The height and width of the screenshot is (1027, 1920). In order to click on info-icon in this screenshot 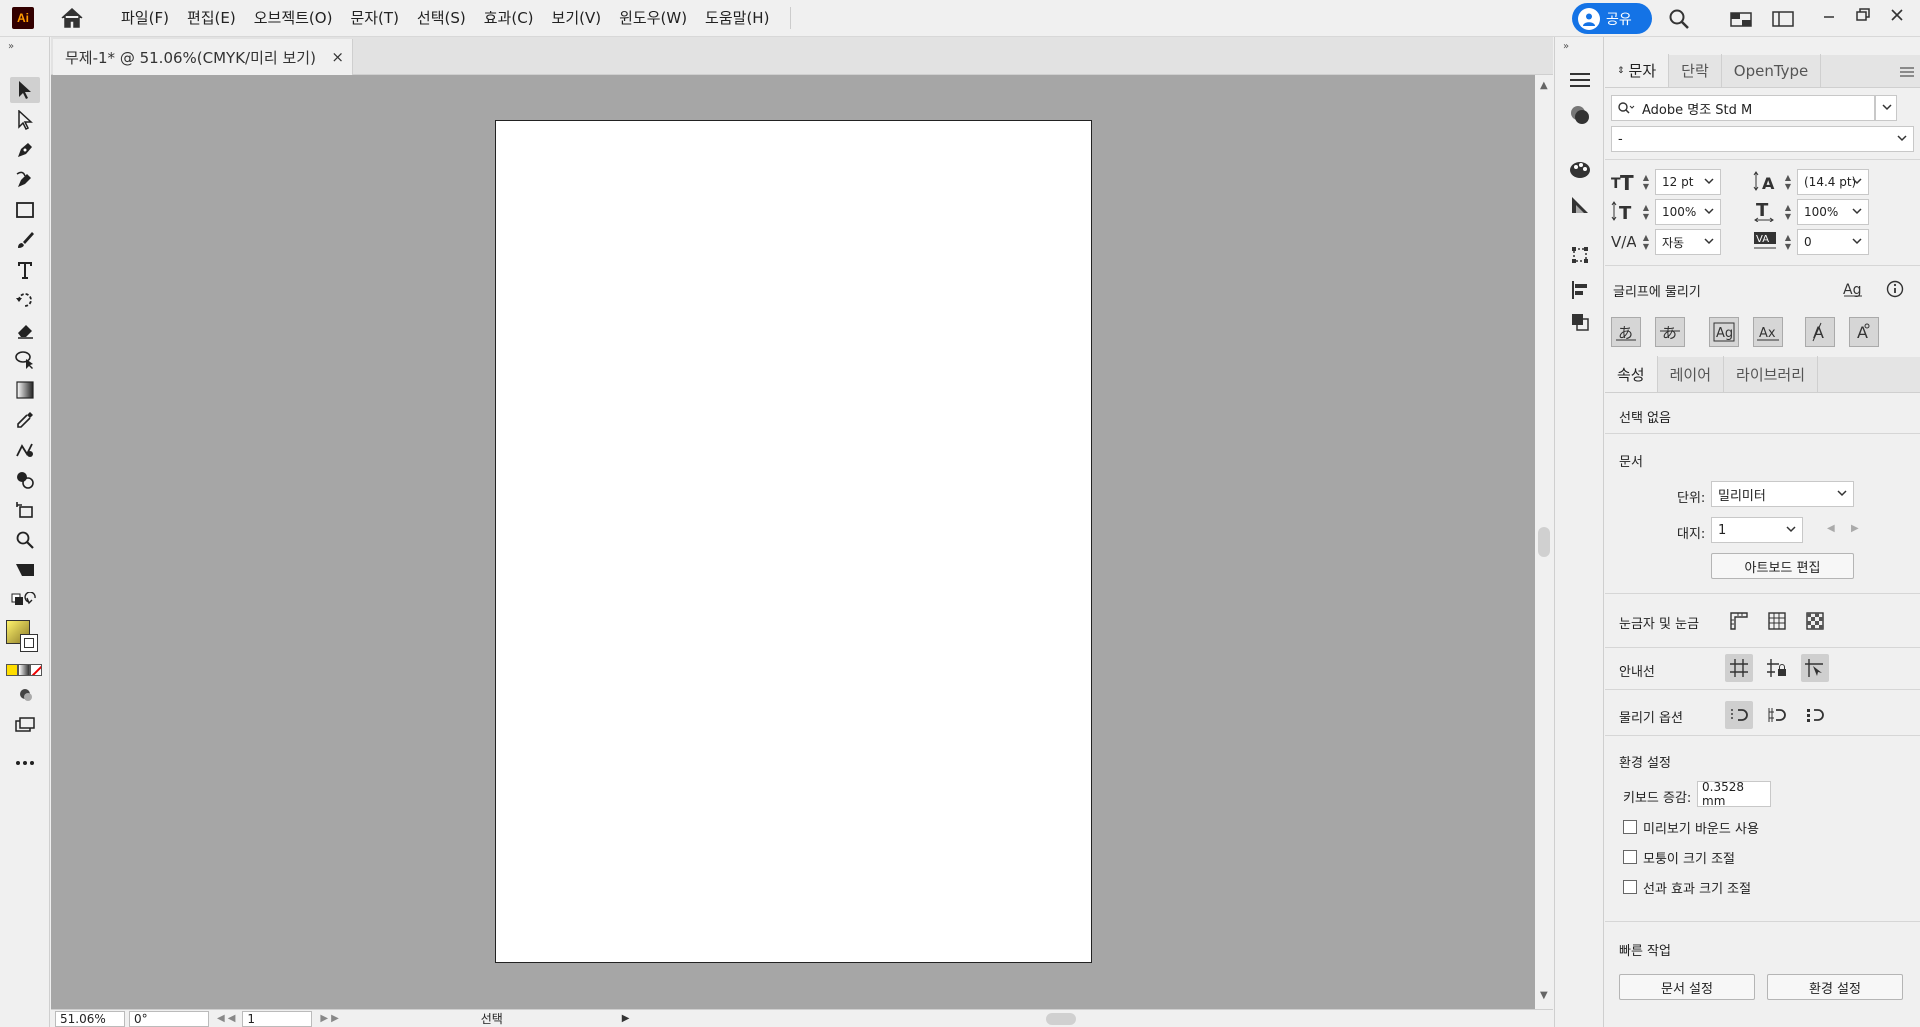, I will do `click(1895, 289)`.